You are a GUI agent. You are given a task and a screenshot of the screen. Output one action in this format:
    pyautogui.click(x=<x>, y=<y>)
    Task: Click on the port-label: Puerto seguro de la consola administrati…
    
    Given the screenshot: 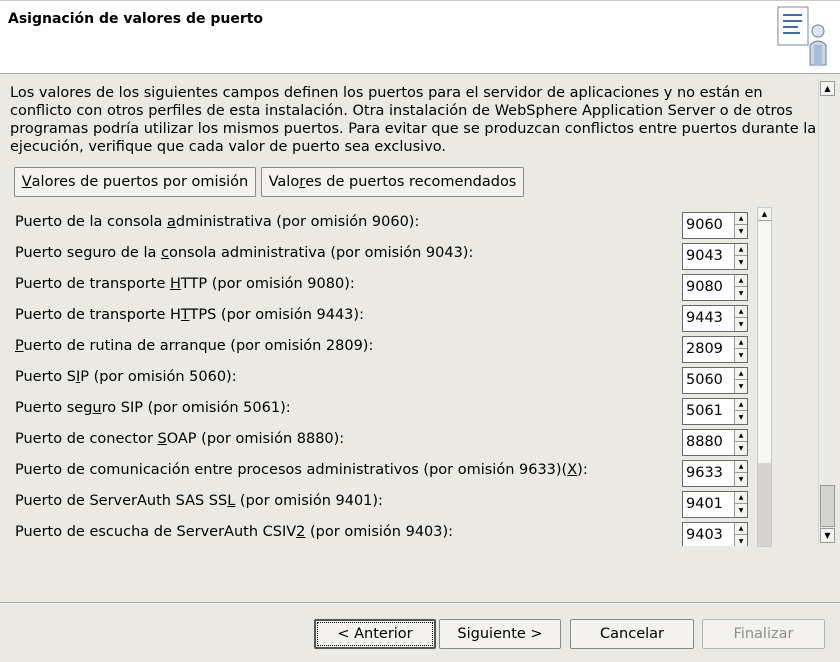 What is the action you would take?
    pyautogui.click(x=244, y=253)
    